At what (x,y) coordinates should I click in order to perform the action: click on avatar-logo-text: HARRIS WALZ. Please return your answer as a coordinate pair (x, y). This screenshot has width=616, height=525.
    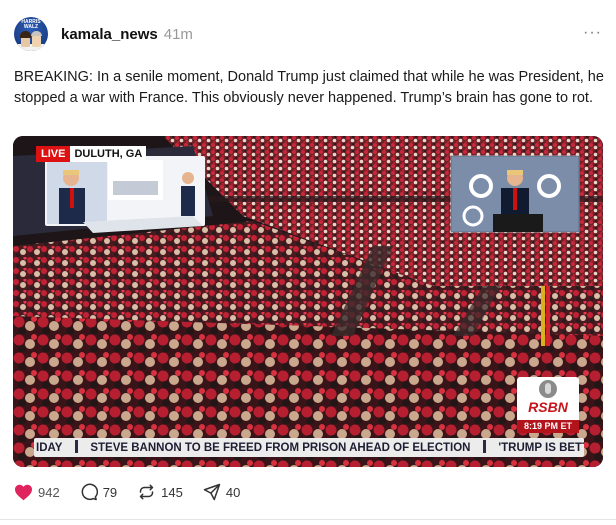
    Looking at the image, I should click on (31, 24).